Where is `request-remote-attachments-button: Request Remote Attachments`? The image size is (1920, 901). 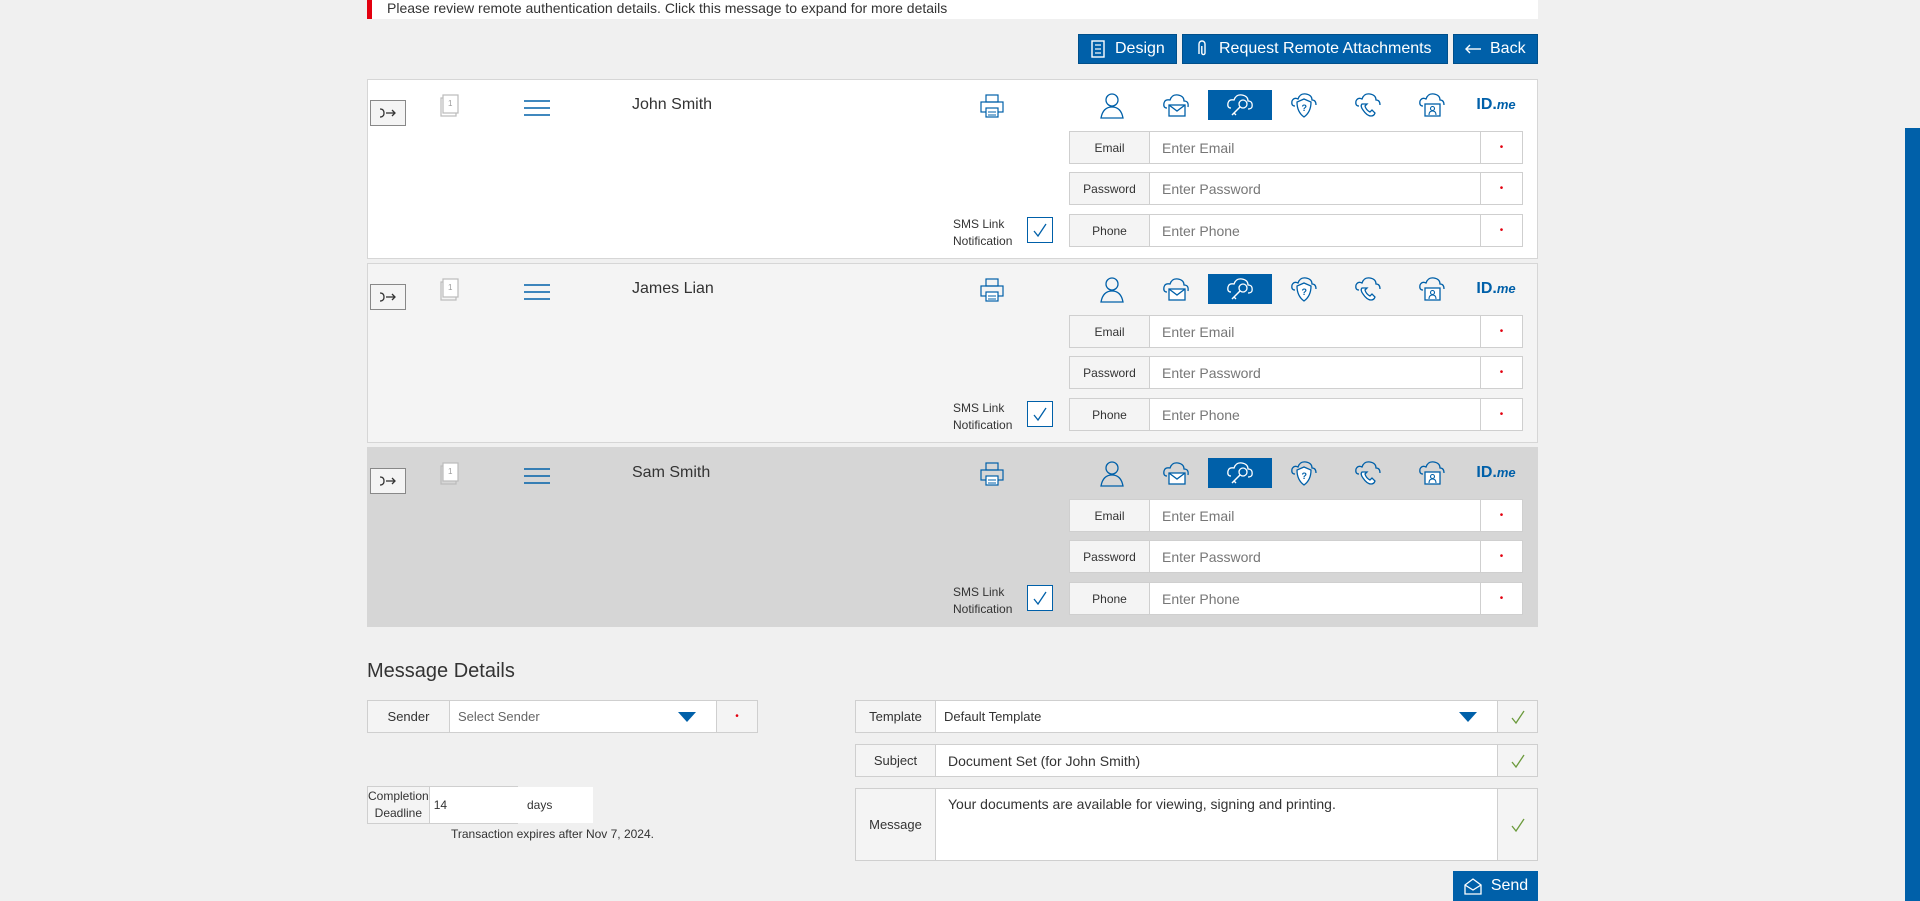
request-remote-attachments-button: Request Remote Attachments is located at coordinates (1315, 49).